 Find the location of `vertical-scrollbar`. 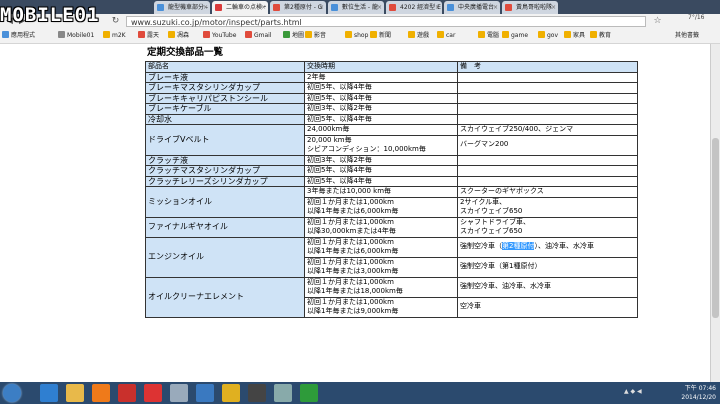

vertical-scrollbar is located at coordinates (715, 213).